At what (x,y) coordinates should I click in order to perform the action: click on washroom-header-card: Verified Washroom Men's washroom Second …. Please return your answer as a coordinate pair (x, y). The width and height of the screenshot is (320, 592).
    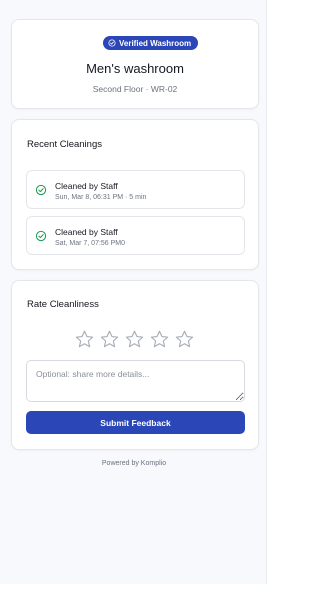
    Looking at the image, I should click on (135, 64).